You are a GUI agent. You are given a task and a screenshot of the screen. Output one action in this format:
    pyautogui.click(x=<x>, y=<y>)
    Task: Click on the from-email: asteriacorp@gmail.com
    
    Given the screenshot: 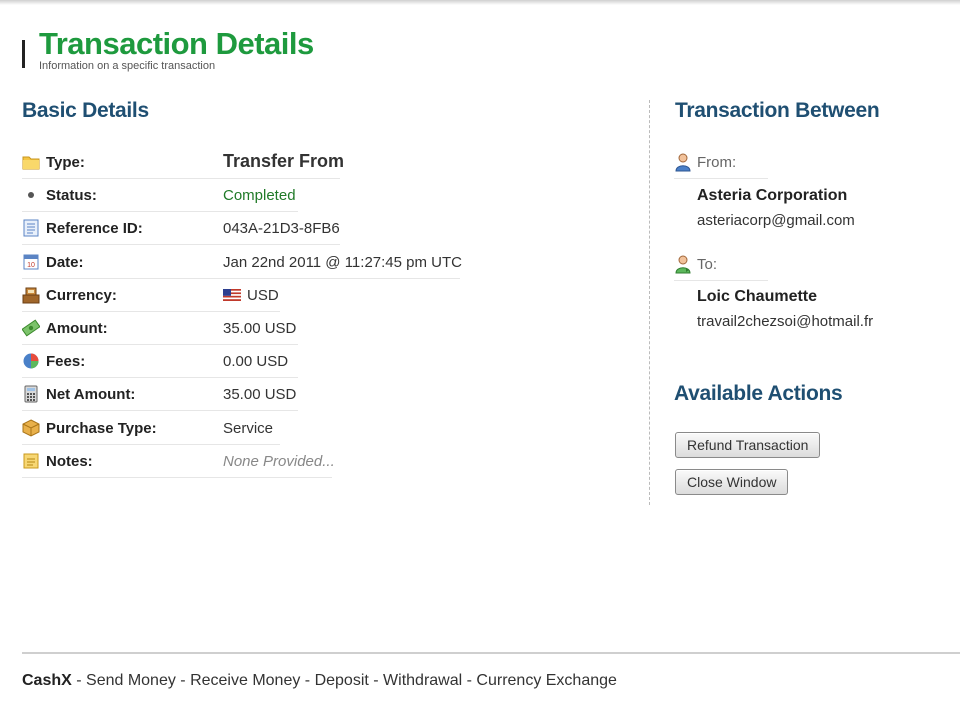 What is the action you would take?
    pyautogui.click(x=776, y=220)
    